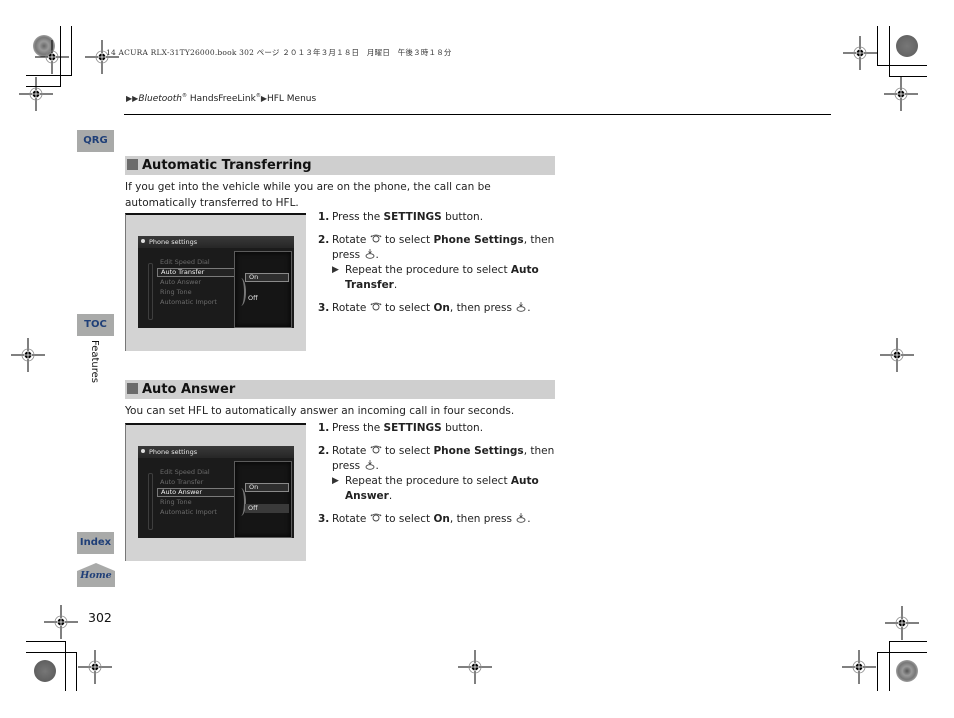 Image resolution: width=954 pixels, height=718 pixels. Describe the element at coordinates (181, 282) in the screenshot. I see `menu-item: Auto Answer` at that location.